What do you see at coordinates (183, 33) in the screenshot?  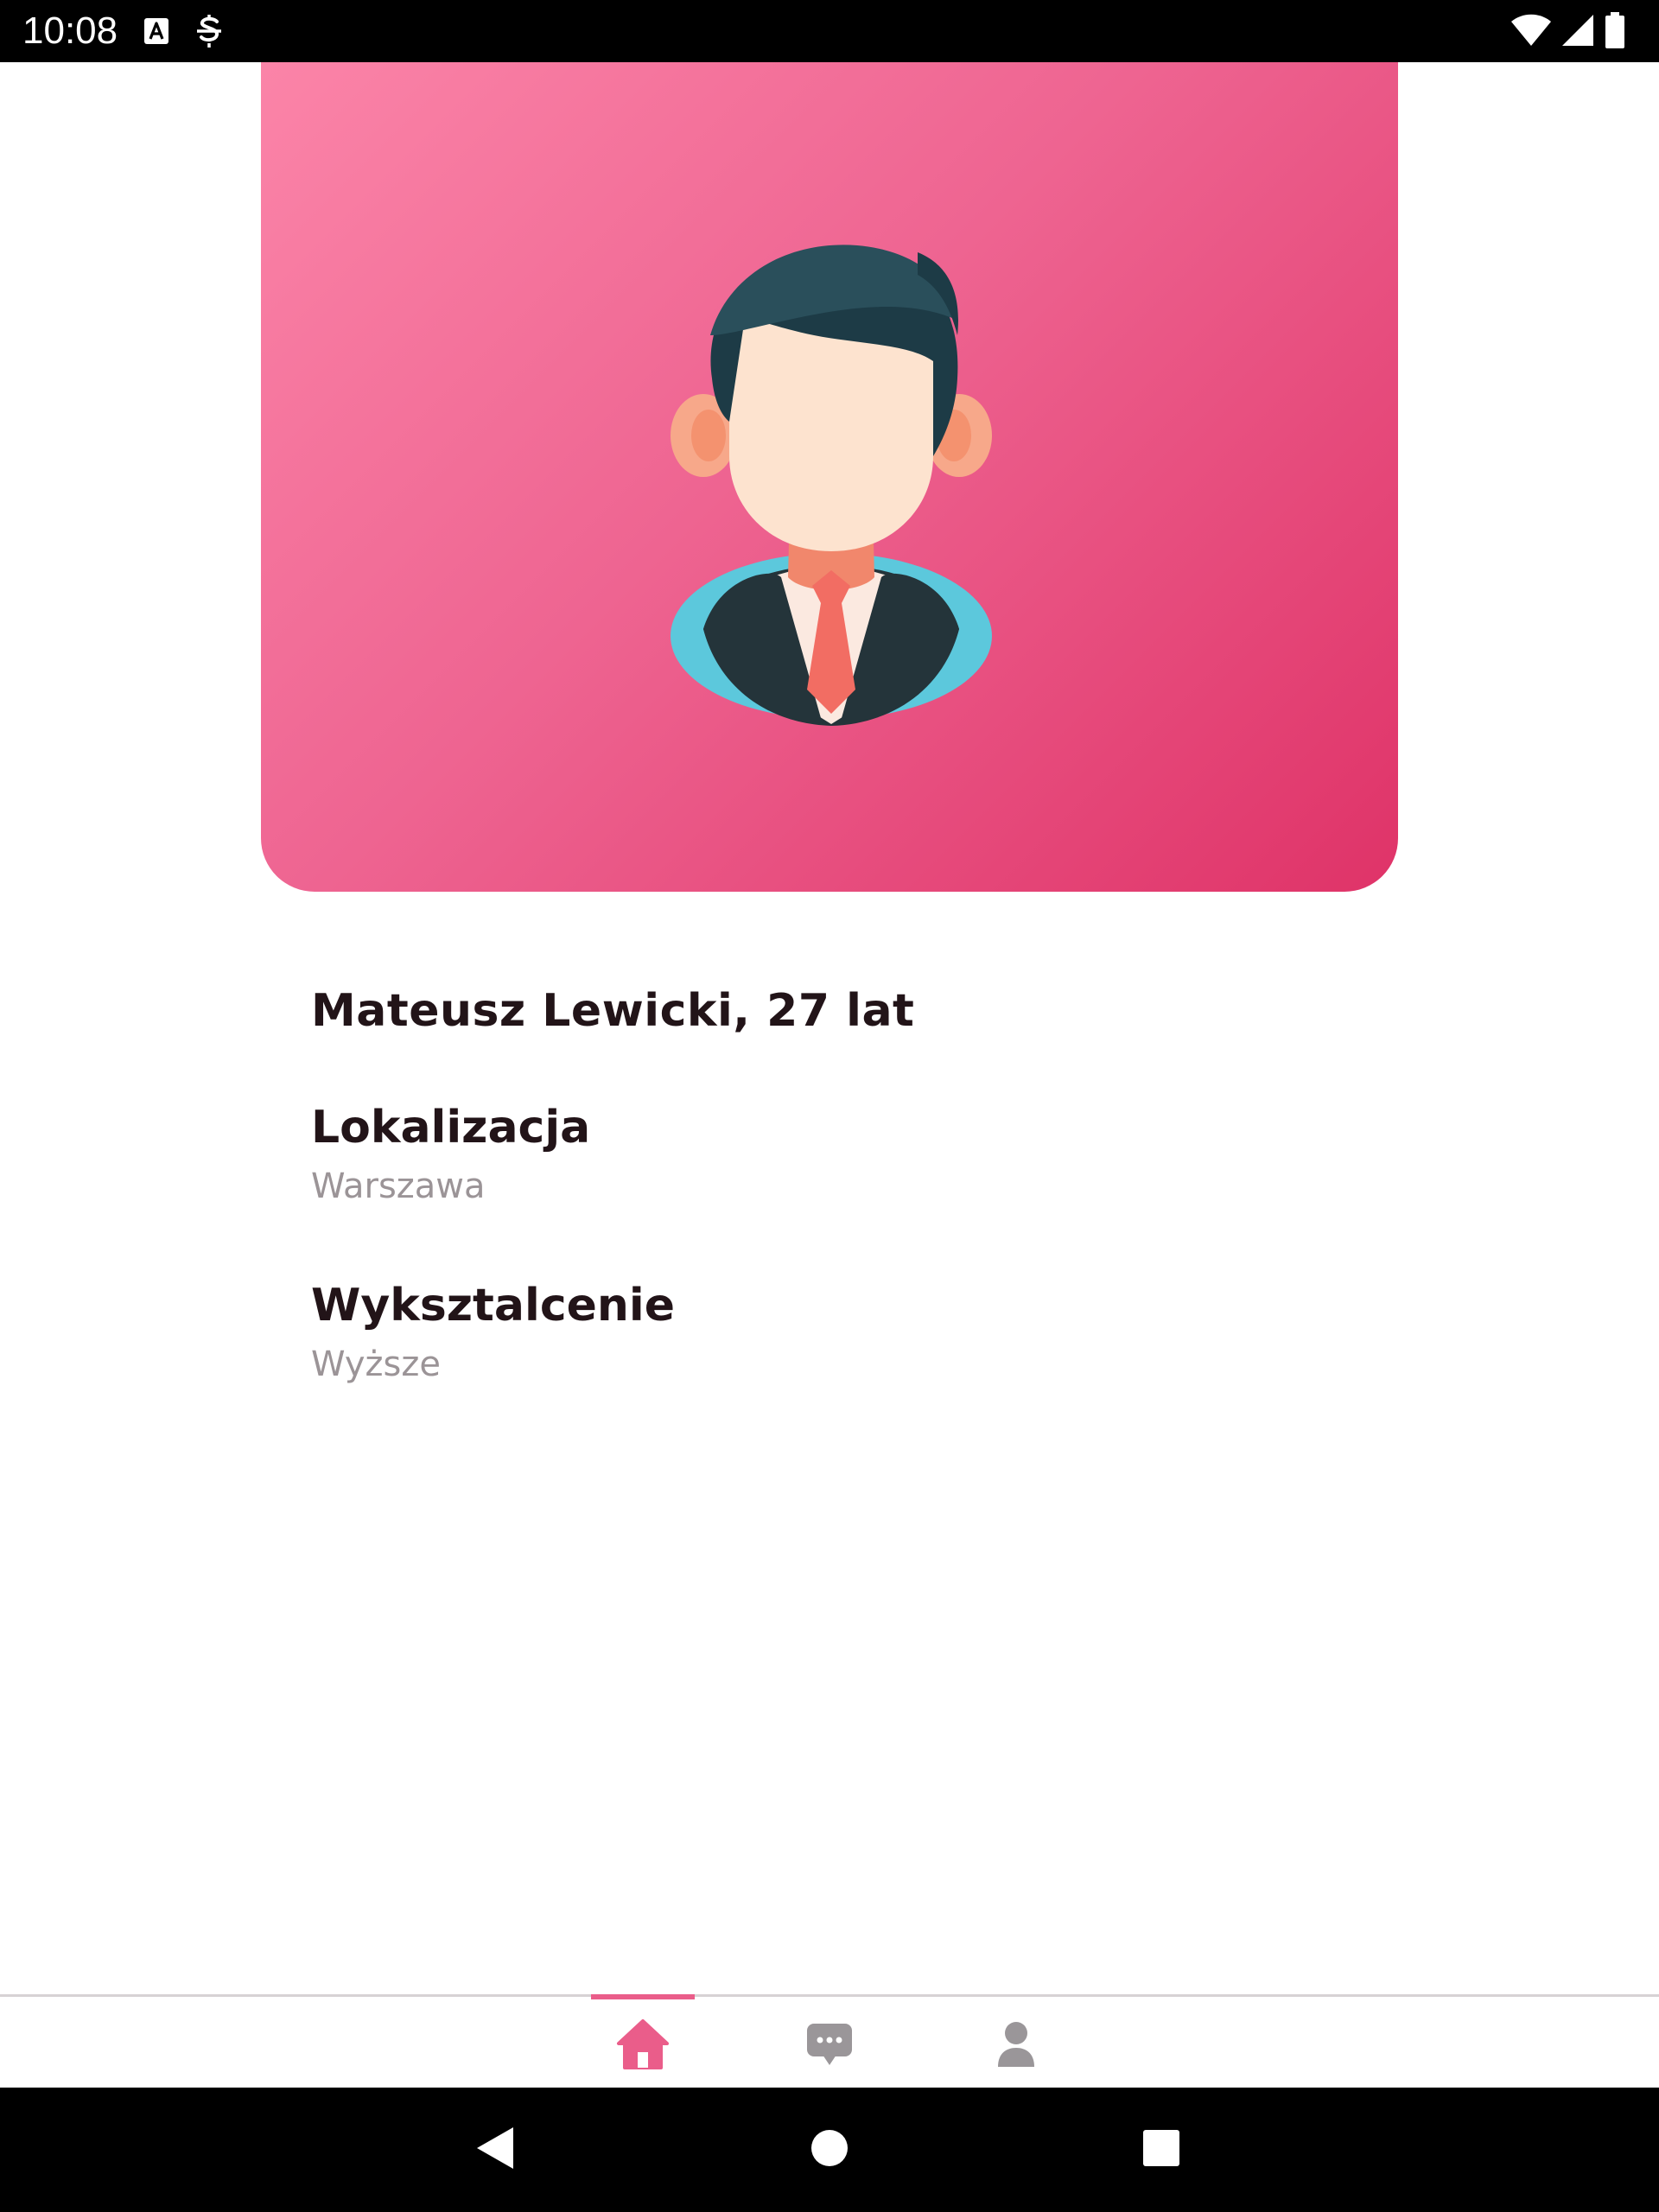 I see `status-notification-icons` at bounding box center [183, 33].